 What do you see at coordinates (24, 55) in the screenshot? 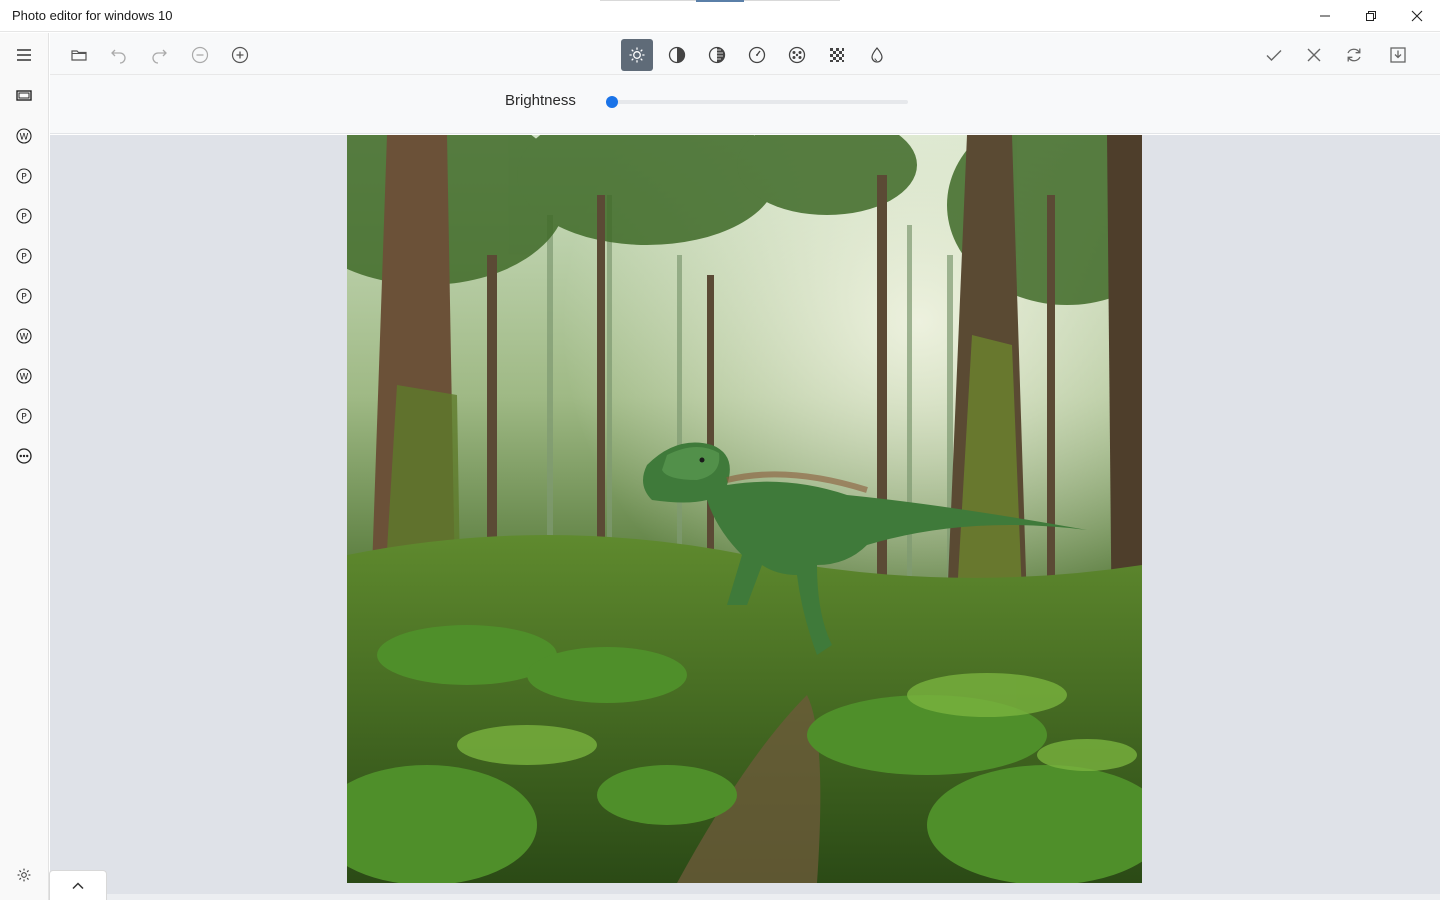
I see `menu-icon` at bounding box center [24, 55].